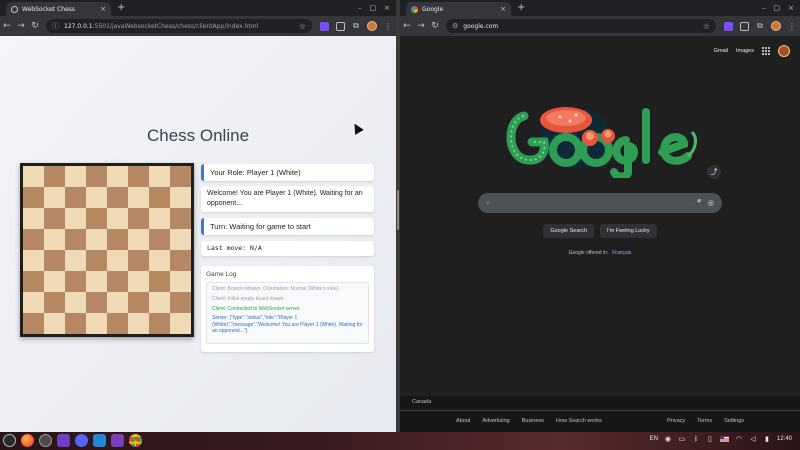 The image size is (800, 450). Describe the element at coordinates (721, 51) in the screenshot. I see `gmail-link: Gmail` at that location.